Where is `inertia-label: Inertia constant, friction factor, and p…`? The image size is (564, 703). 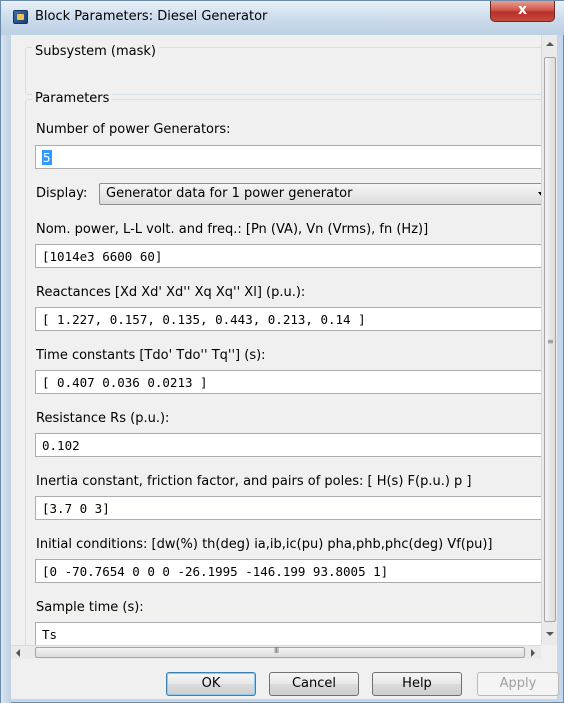 inertia-label: Inertia constant, friction factor, and p… is located at coordinates (254, 481).